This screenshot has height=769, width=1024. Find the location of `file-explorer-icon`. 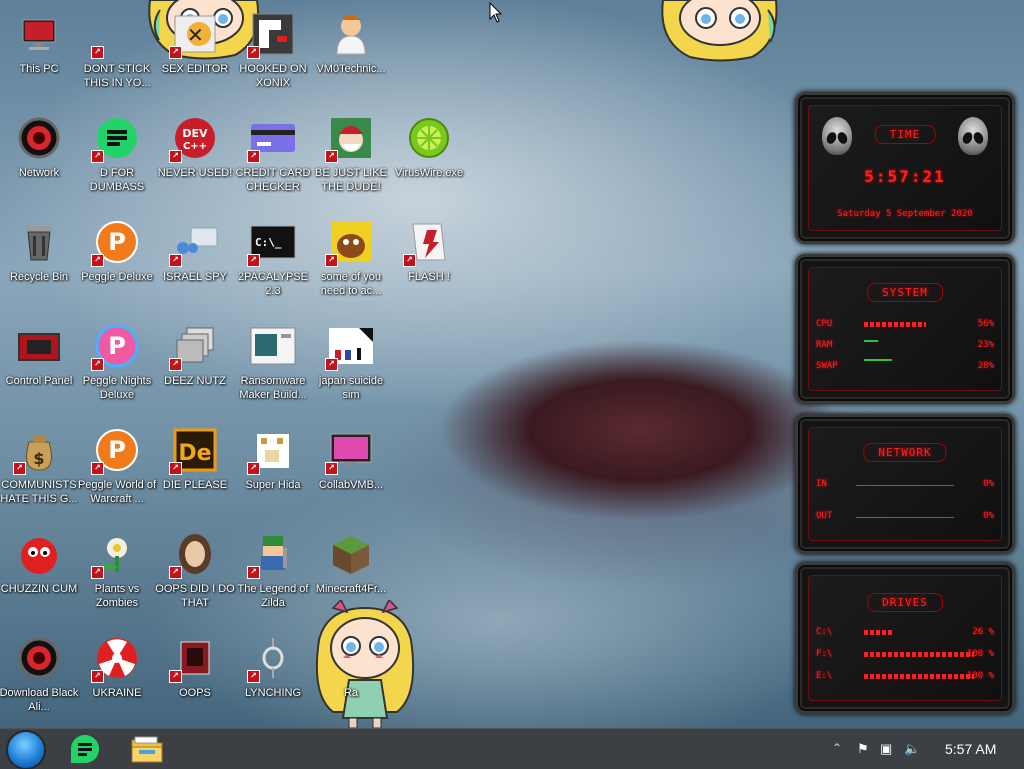

file-explorer-icon is located at coordinates (147, 749).